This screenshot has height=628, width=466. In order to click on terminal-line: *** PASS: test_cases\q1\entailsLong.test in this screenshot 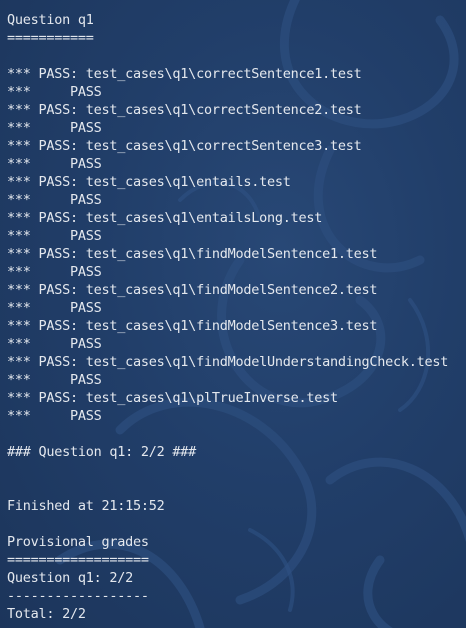, I will do `click(165, 218)`.